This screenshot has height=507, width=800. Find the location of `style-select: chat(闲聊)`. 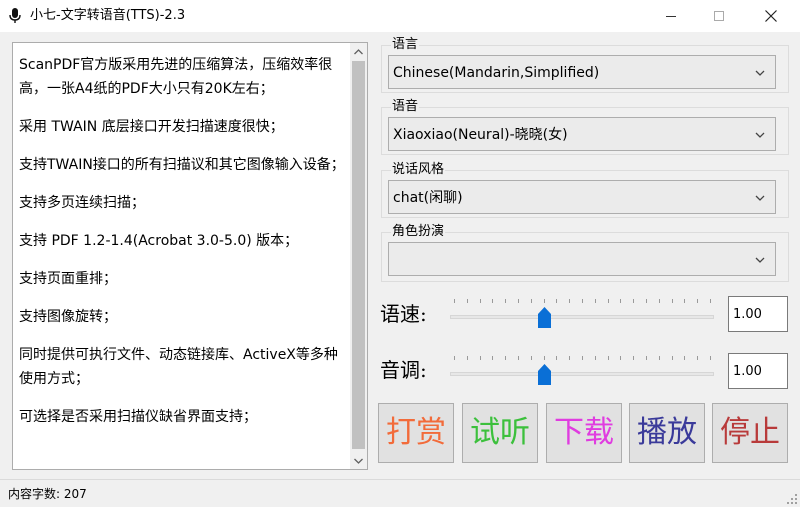

style-select: chat(闲聊) is located at coordinates (582, 197).